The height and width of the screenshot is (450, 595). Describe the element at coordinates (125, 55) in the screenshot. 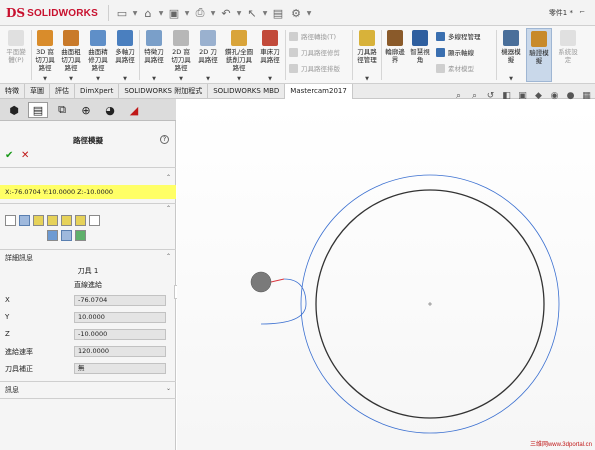

I see `multiaxis-toolpath-button: 多軸刀 具路徑 ▼` at that location.